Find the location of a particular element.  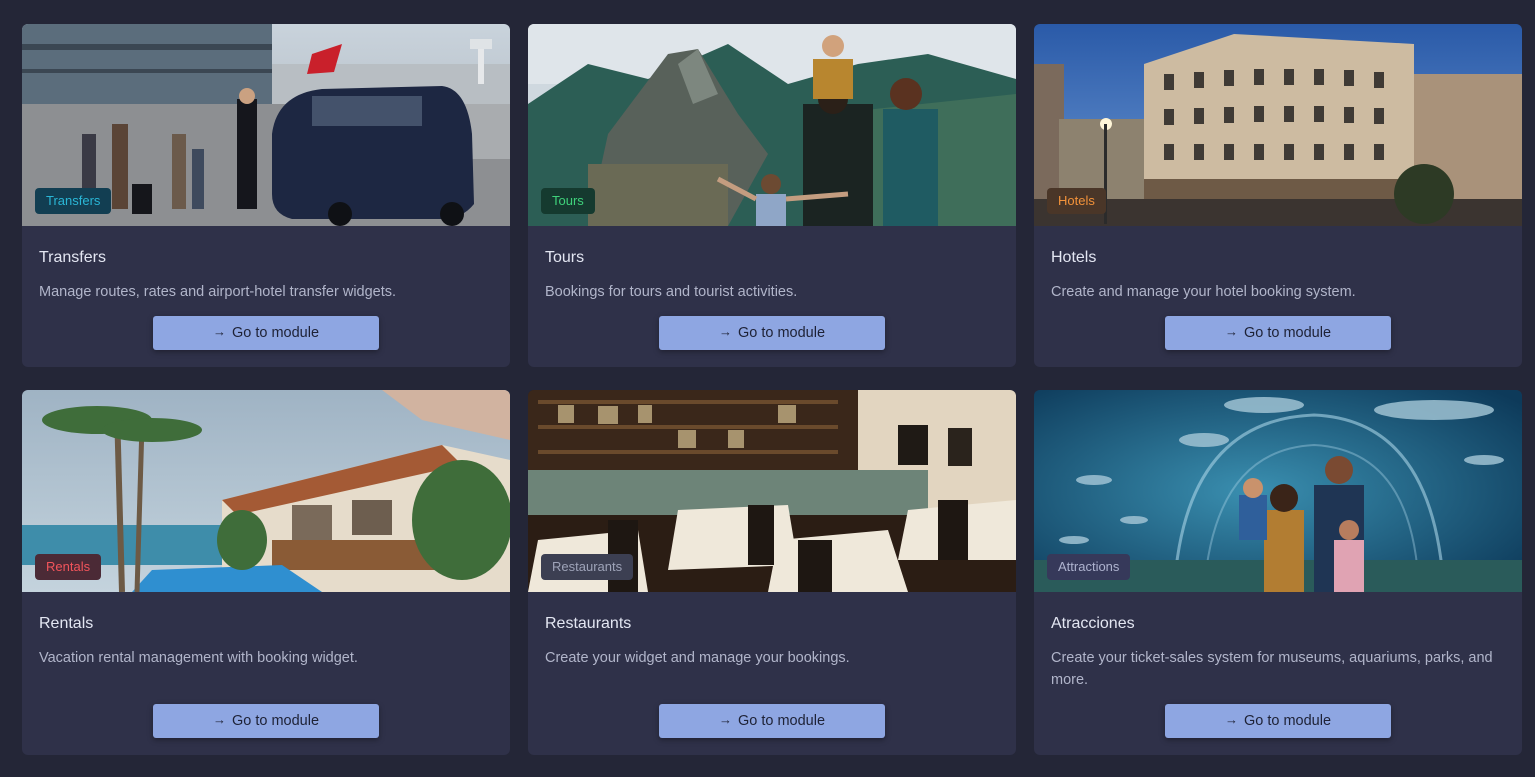

go-to-module-button-transfers: → Go to module is located at coordinates (266, 333).